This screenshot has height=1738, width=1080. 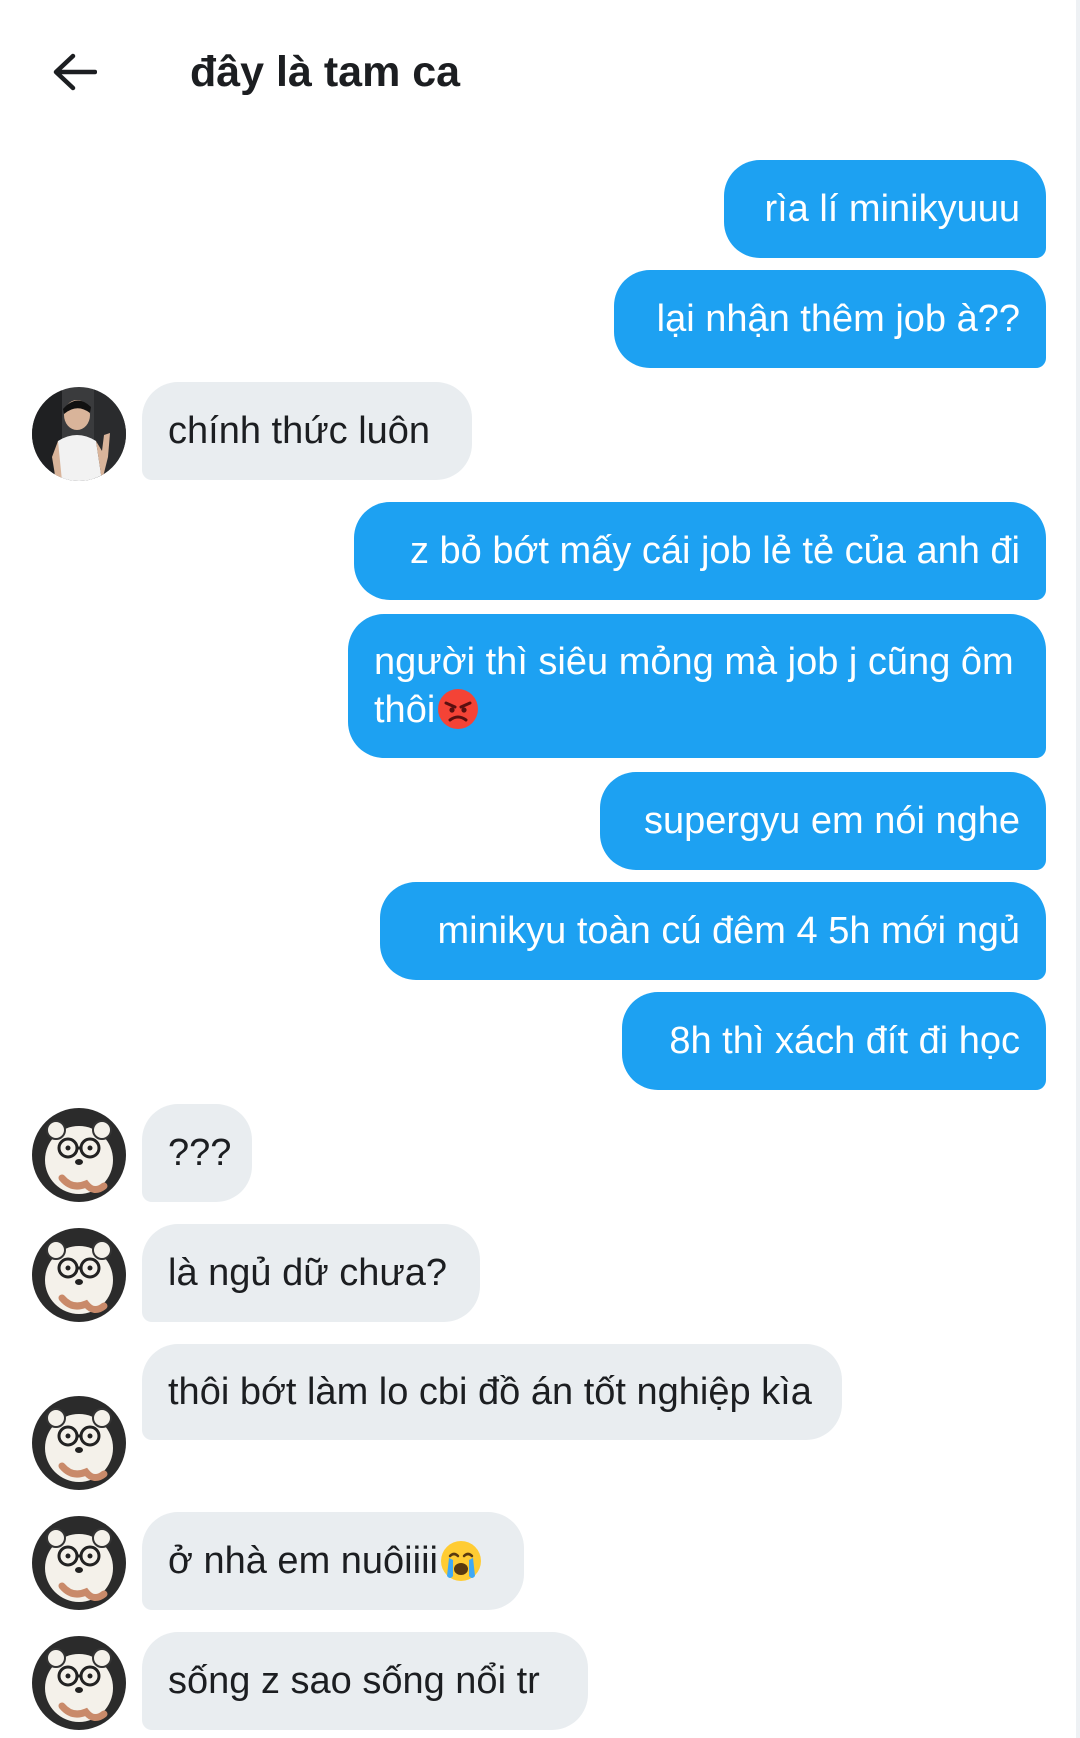 I want to click on sent-message: supergyu em nói nghe, so click(x=823, y=821).